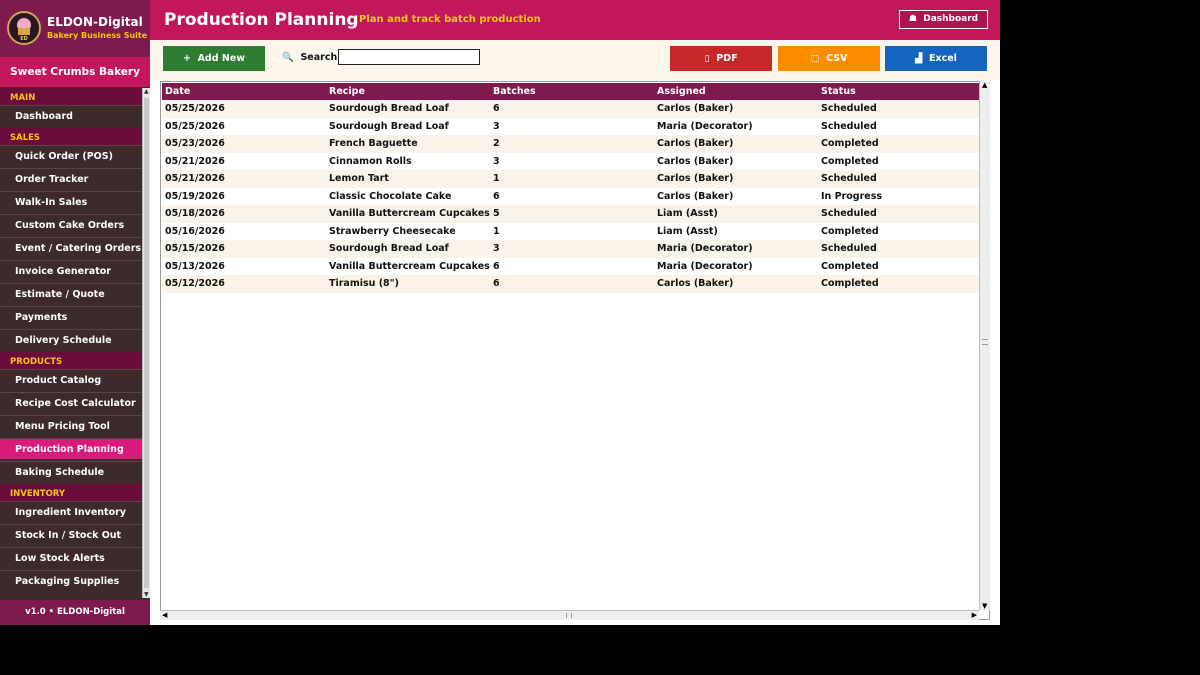 The width and height of the screenshot is (1200, 675). What do you see at coordinates (71, 155) in the screenshot?
I see `sidebar-item-quick-order-pos: Quick Order (POS)` at bounding box center [71, 155].